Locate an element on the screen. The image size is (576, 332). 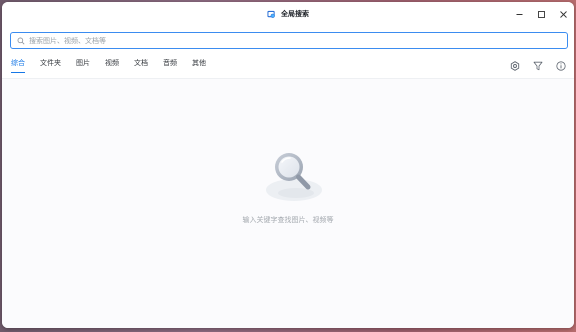
tab-folders: 文件夹 is located at coordinates (50, 65).